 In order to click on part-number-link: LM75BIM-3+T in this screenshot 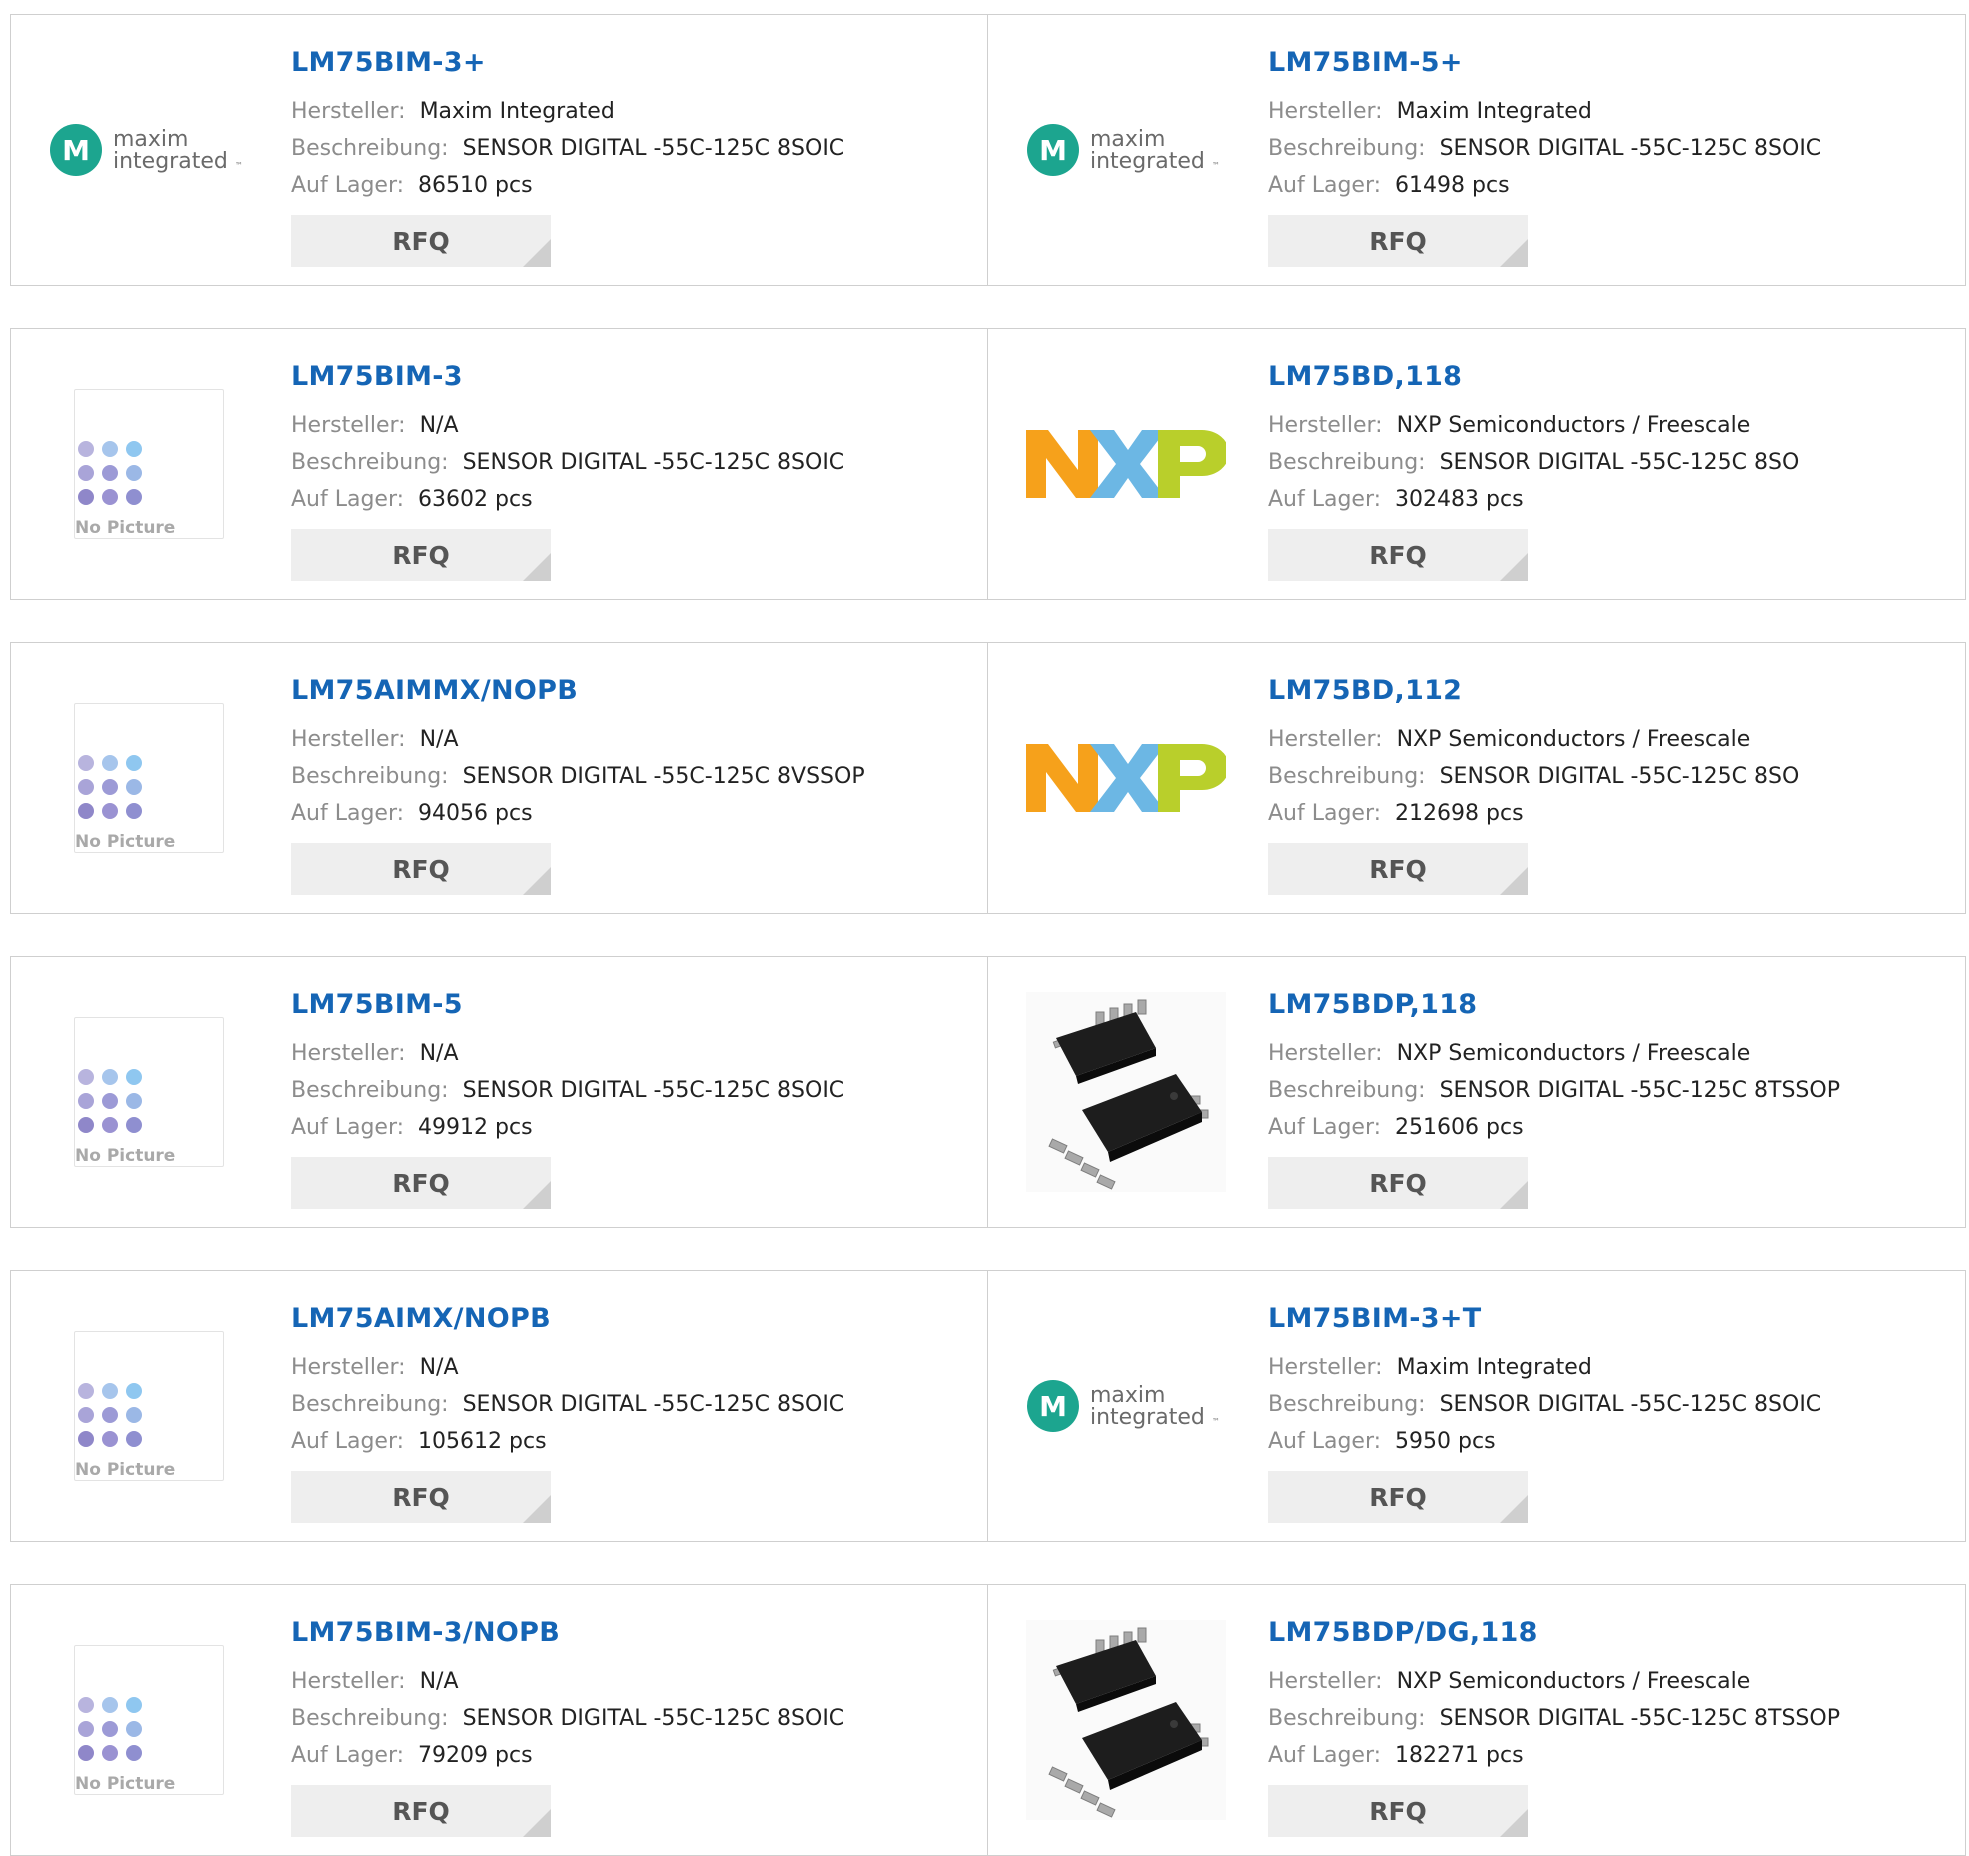, I will do `click(1374, 1318)`.